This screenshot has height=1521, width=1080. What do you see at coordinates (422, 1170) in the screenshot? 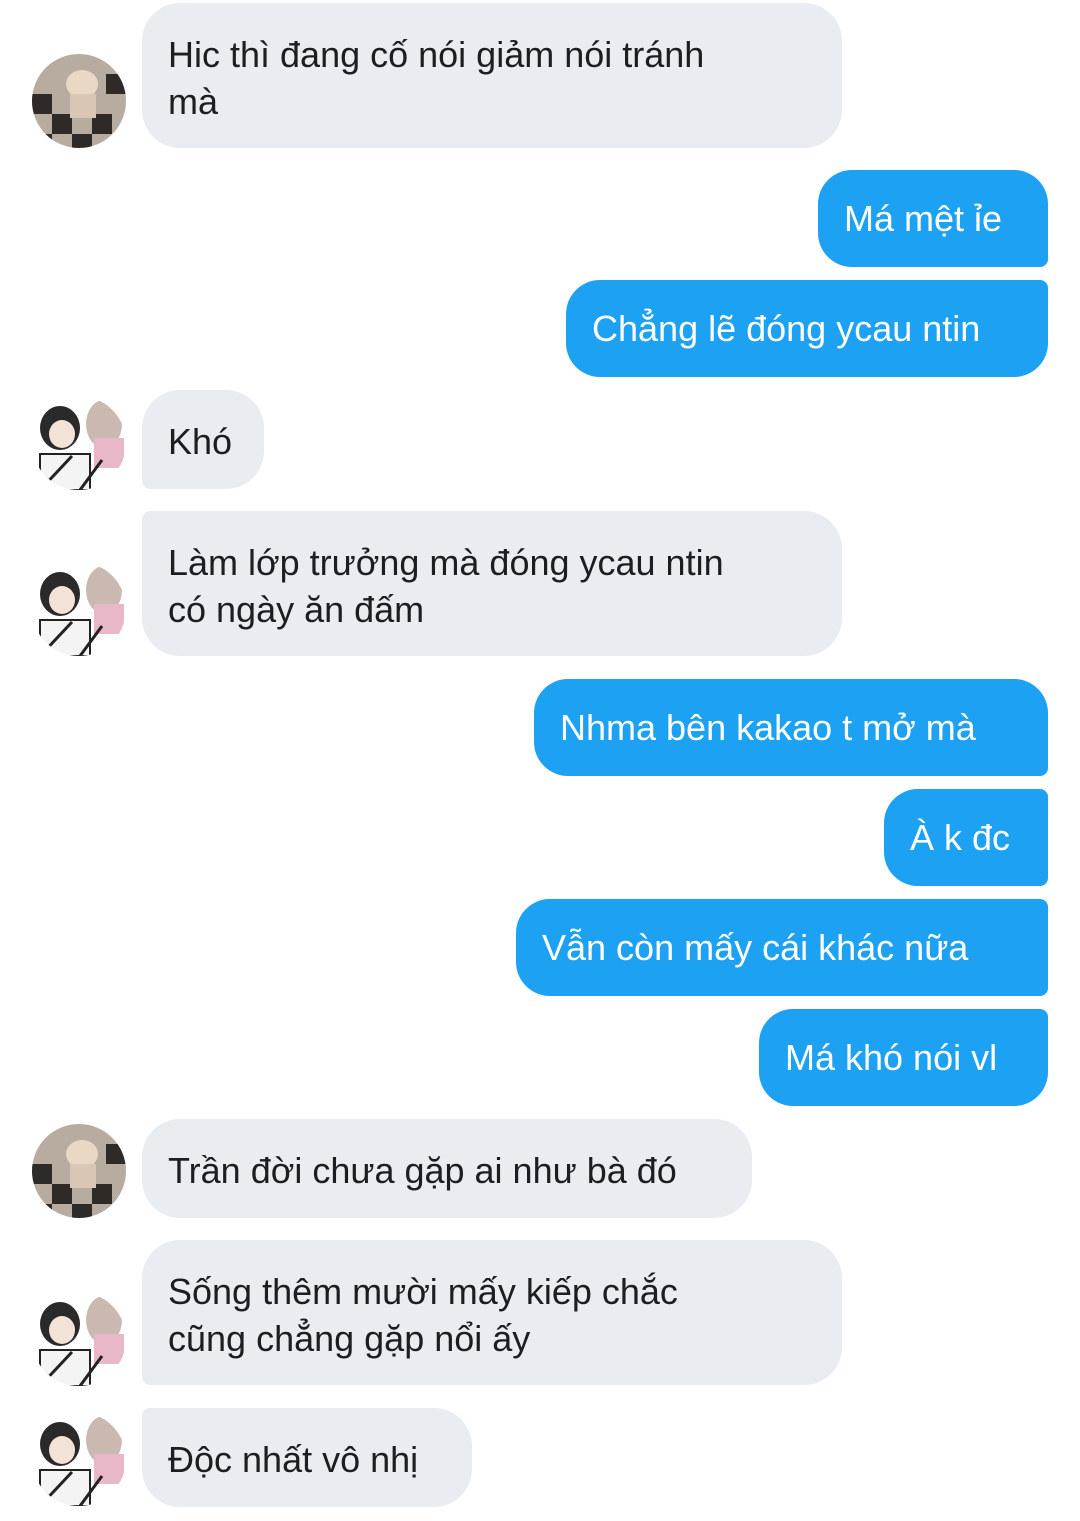
I see `message-text-line: Trần đời chưa gặp ai như bà đó` at bounding box center [422, 1170].